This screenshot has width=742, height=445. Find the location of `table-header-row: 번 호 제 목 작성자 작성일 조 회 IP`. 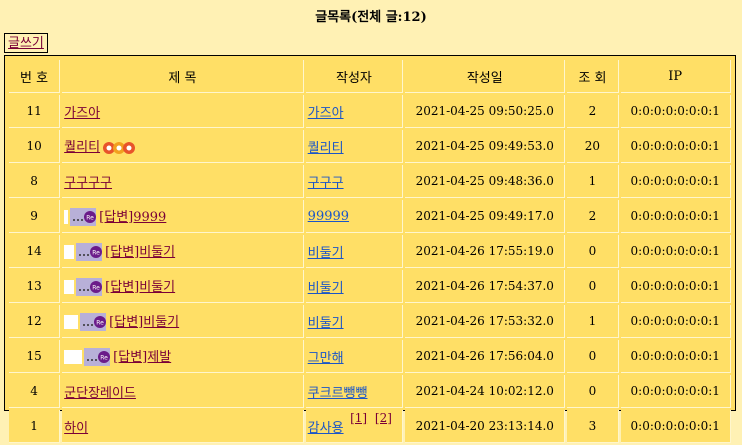

table-header-row: 번 호 제 목 작성자 작성일 조 회 IP is located at coordinates (370, 76).